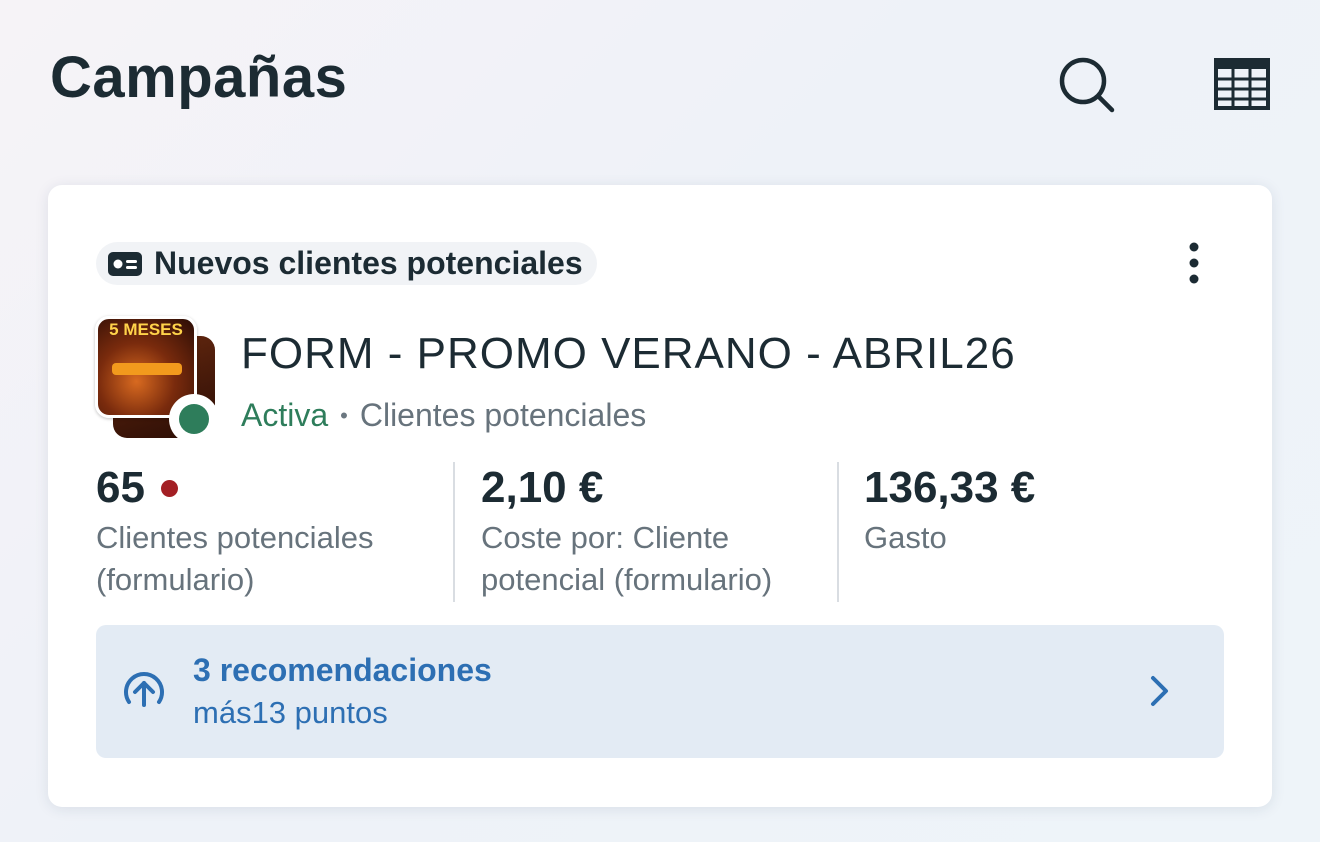  I want to click on objective-label: Nuevos clientes potenciales, so click(368, 263).